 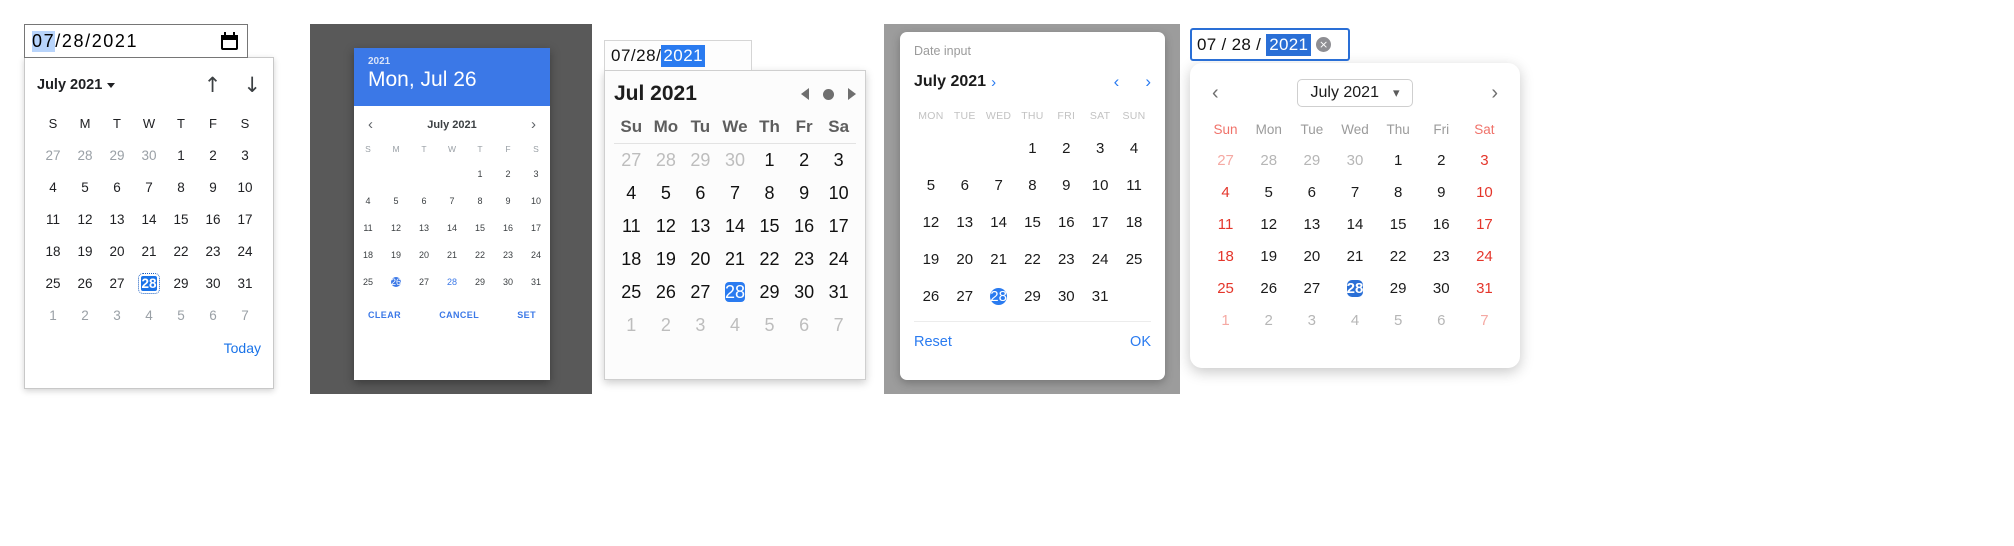 I want to click on next-month-chevron-icon: ›, so click(x=533, y=124).